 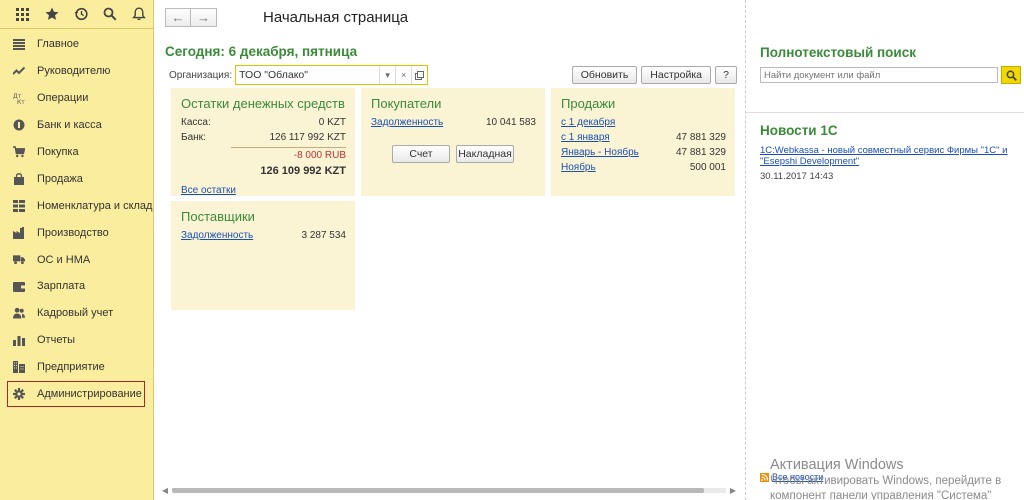 What do you see at coordinates (604, 75) in the screenshot?
I see `refresh-button: Обновить` at bounding box center [604, 75].